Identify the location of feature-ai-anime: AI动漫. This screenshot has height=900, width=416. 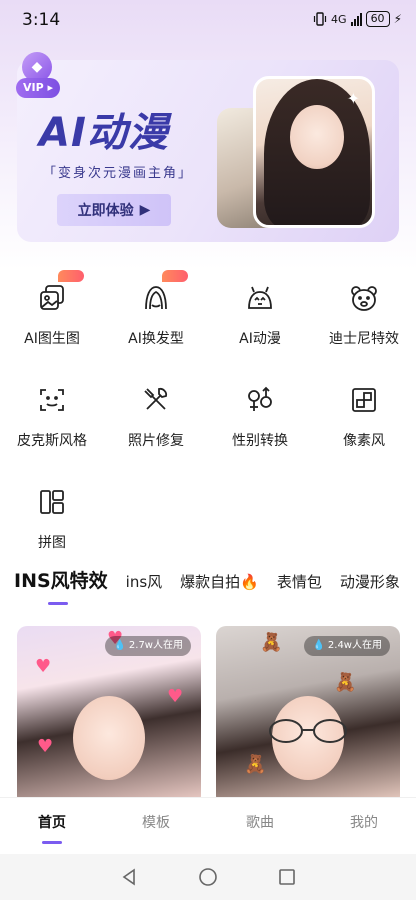
(260, 308).